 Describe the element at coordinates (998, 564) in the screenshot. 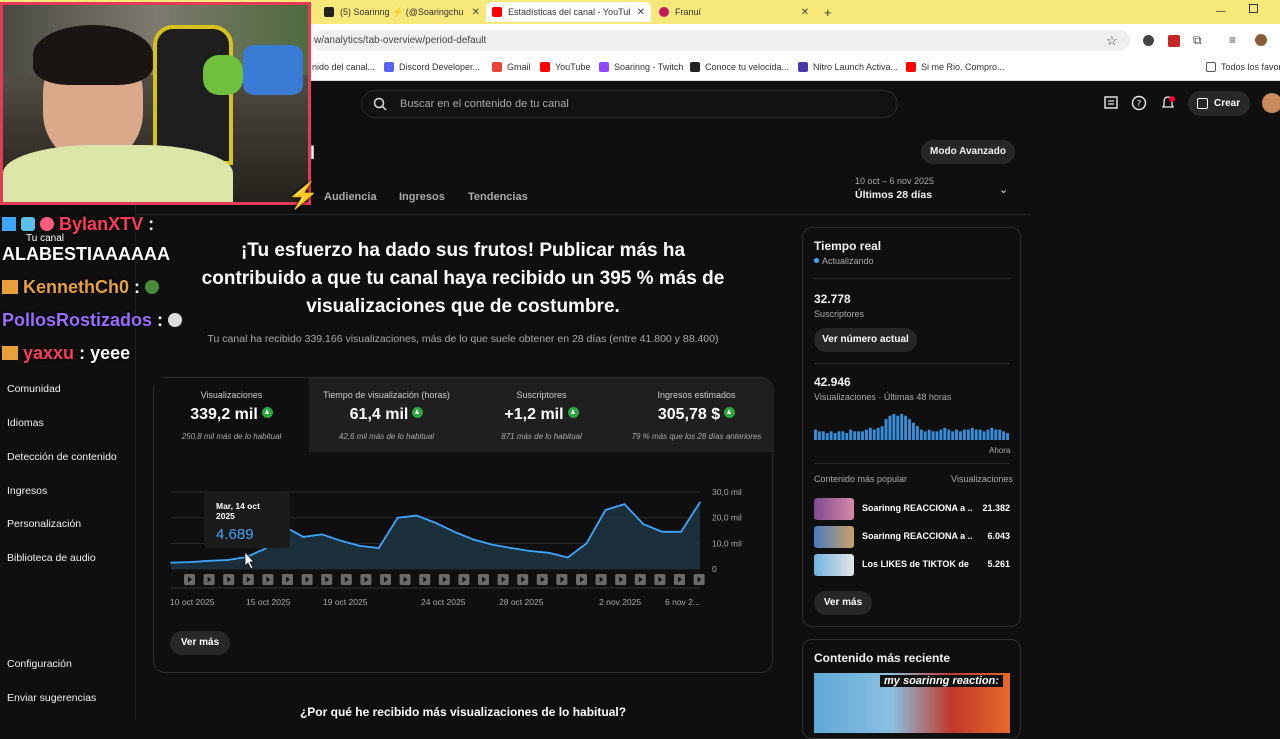

I see `video-views: 5.261` at that location.